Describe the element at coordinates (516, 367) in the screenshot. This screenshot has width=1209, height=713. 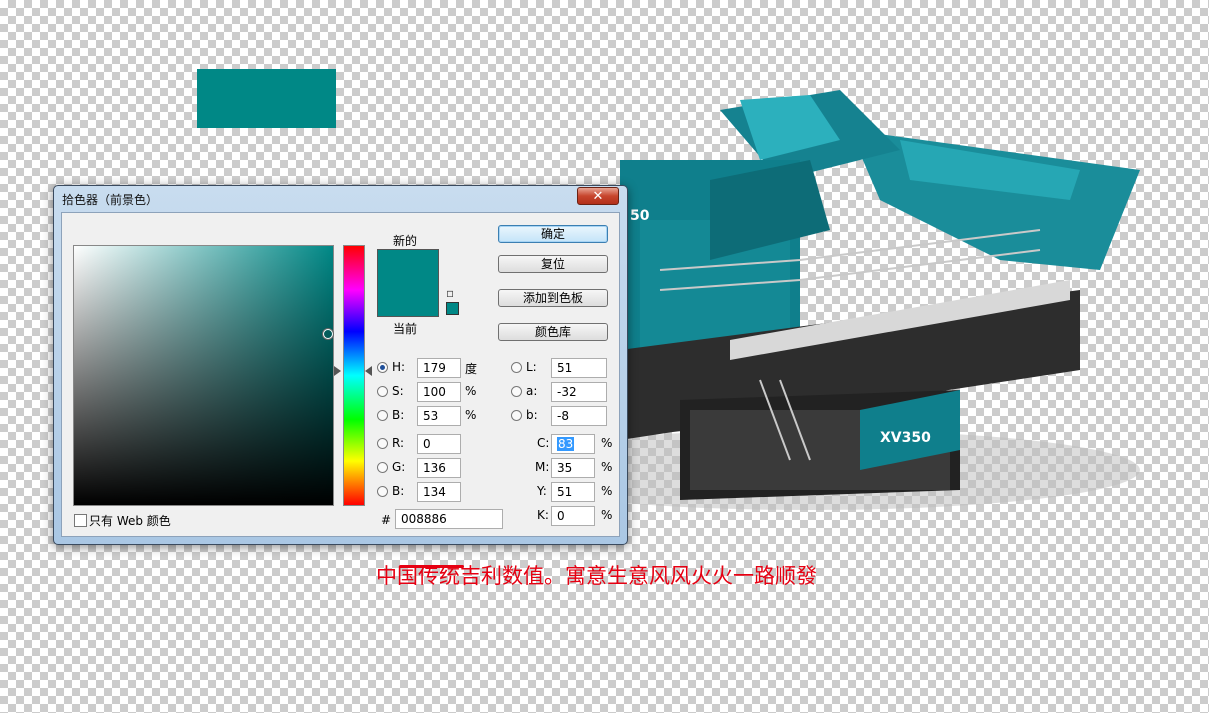
I see `lightness-radio` at that location.